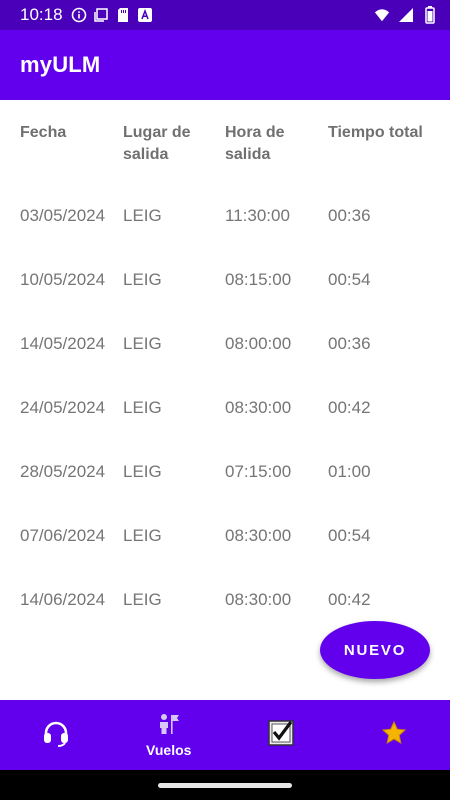 Image resolution: width=450 pixels, height=800 pixels. What do you see at coordinates (41, 14) in the screenshot?
I see `status-time: 10:18` at bounding box center [41, 14].